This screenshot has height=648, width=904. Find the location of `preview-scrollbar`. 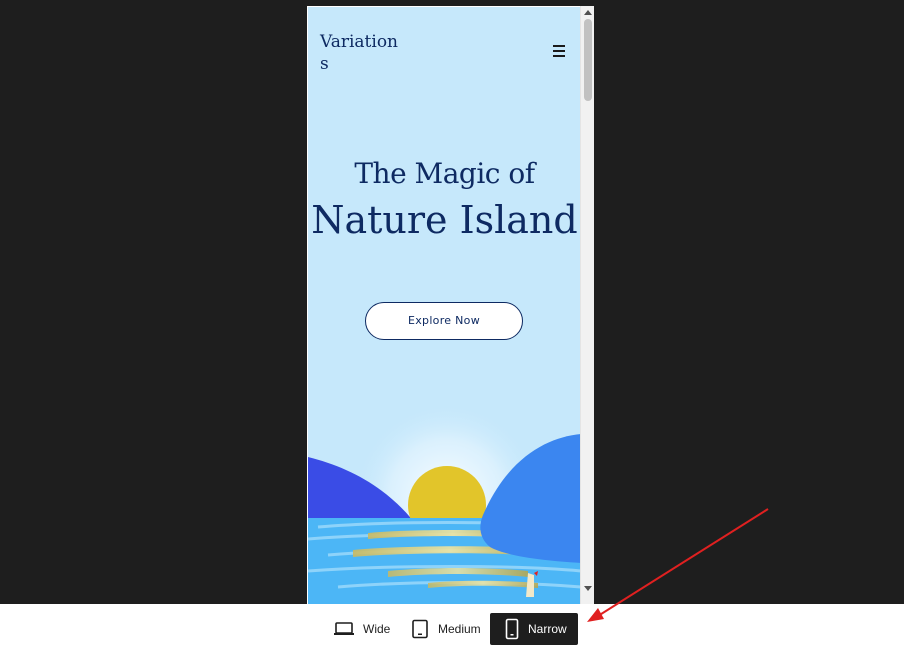

preview-scrollbar is located at coordinates (587, 305).